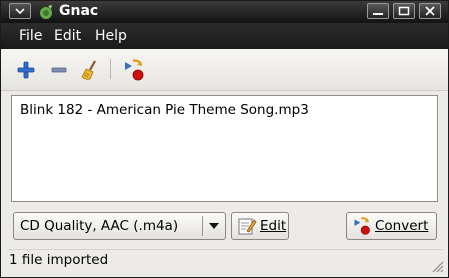  What do you see at coordinates (378, 11) in the screenshot?
I see `minimize-button` at bounding box center [378, 11].